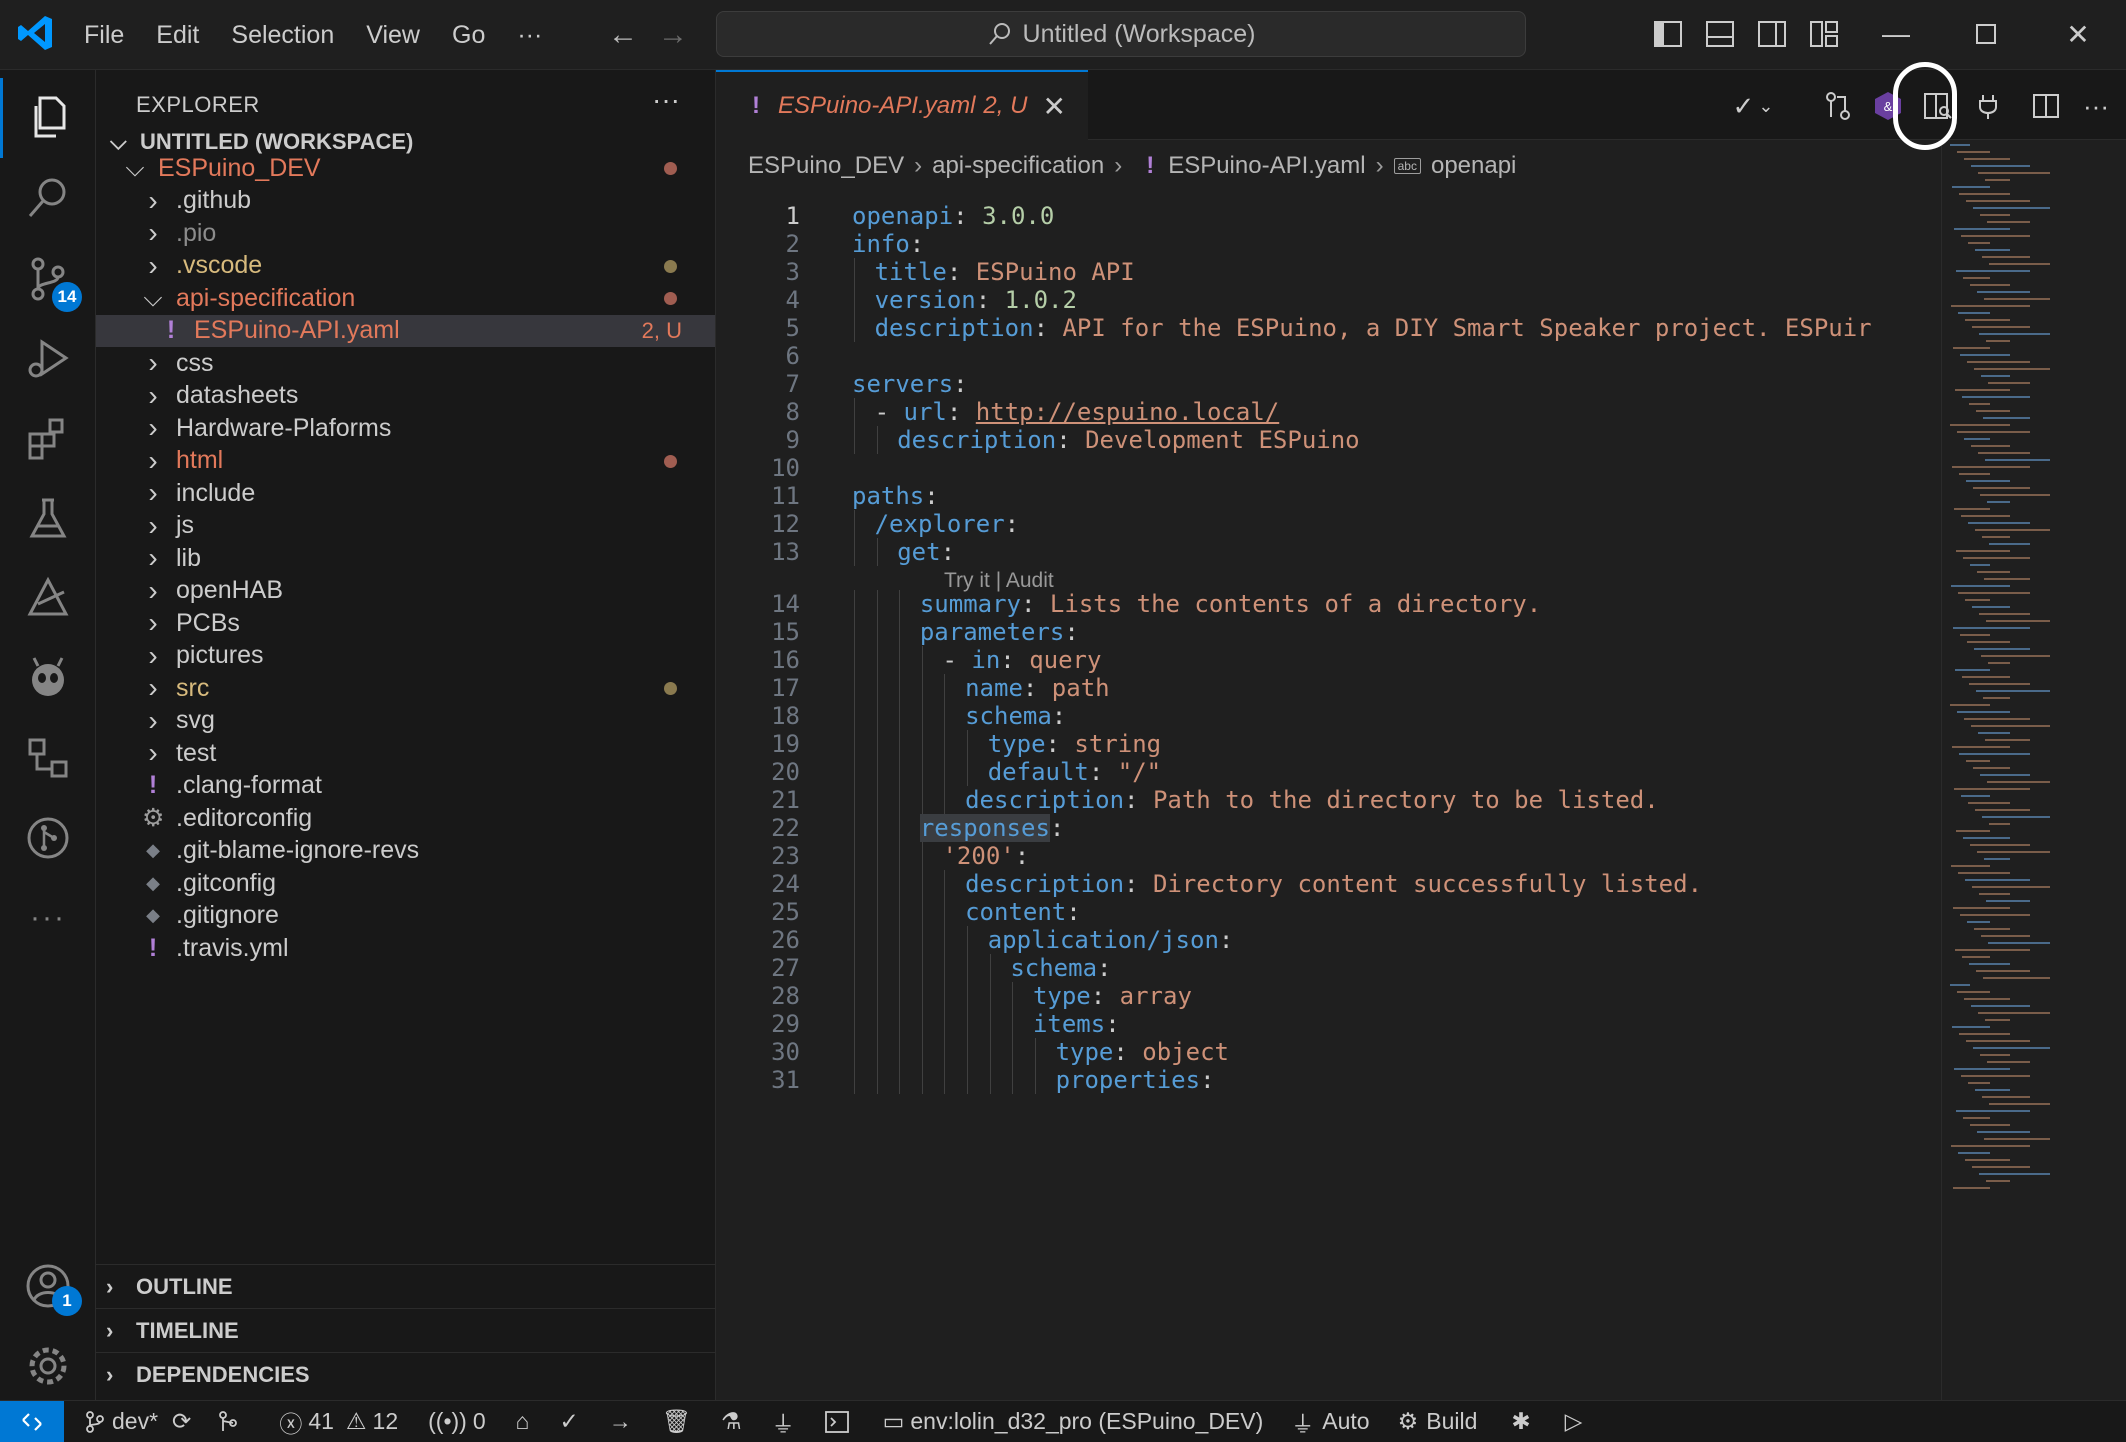  Describe the element at coordinates (153, 882) in the screenshot. I see `git-file-icon: ◆` at that location.